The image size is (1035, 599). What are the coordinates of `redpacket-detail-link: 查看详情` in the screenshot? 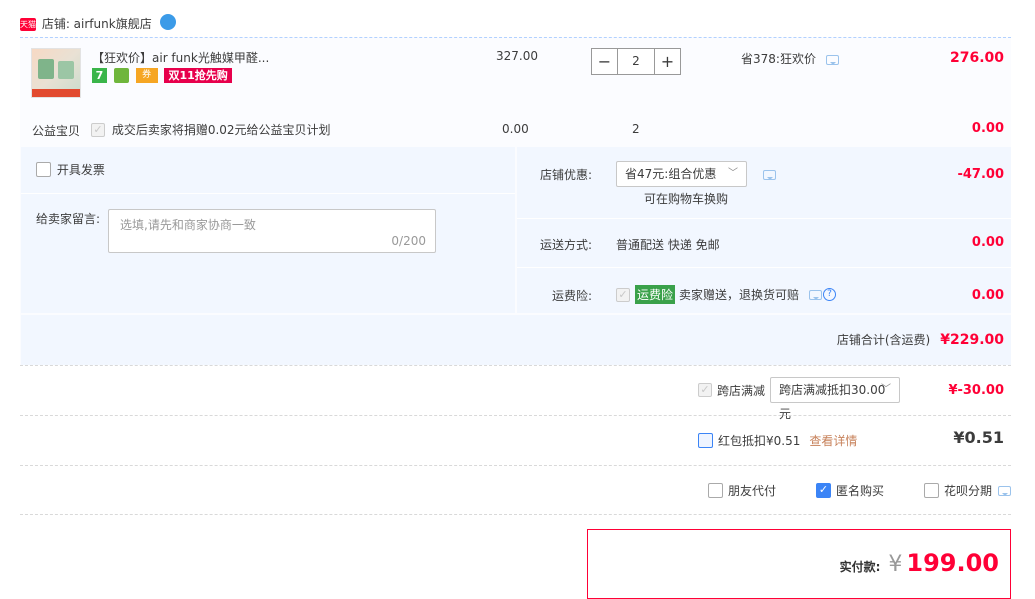 It's located at (833, 440).